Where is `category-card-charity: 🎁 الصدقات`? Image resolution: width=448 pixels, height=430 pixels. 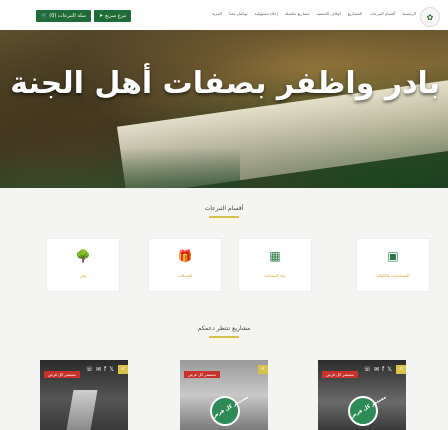
category-card-charity: 🎁 الصدقات is located at coordinates (185, 265).